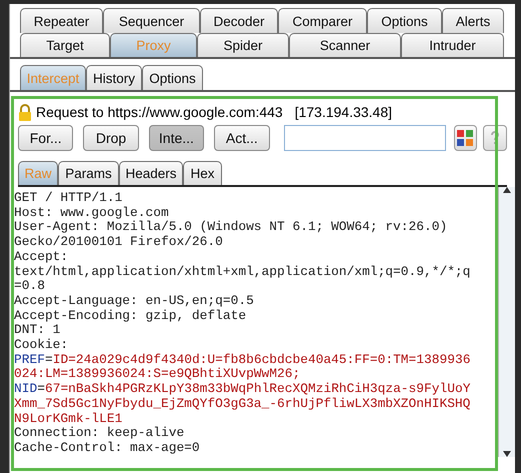  I want to click on request-line: Cache-Control: max-age=0, so click(107, 448).